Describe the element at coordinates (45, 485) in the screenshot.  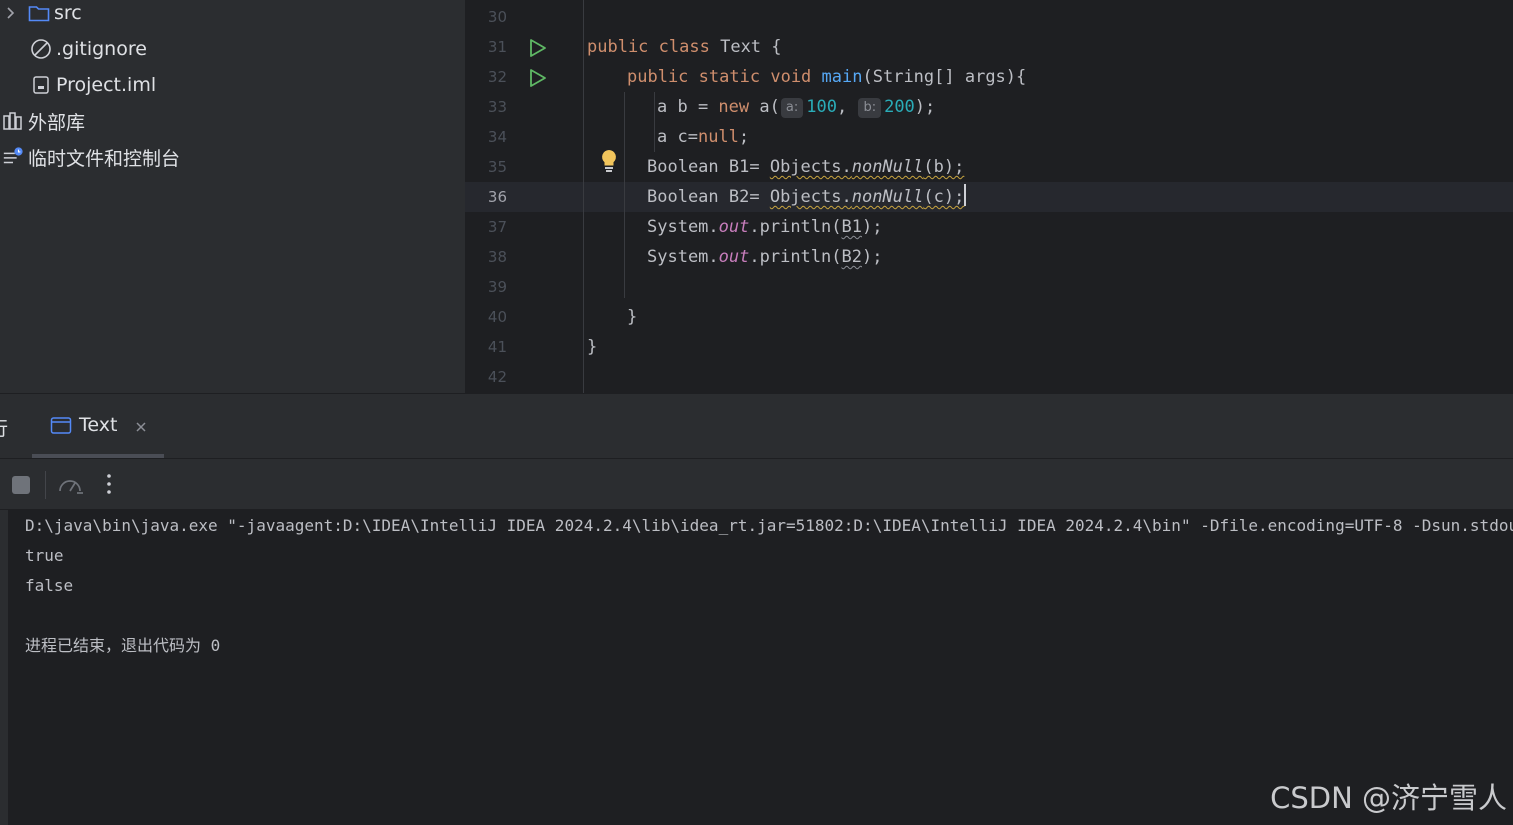
I see `toolbar-separator` at that location.